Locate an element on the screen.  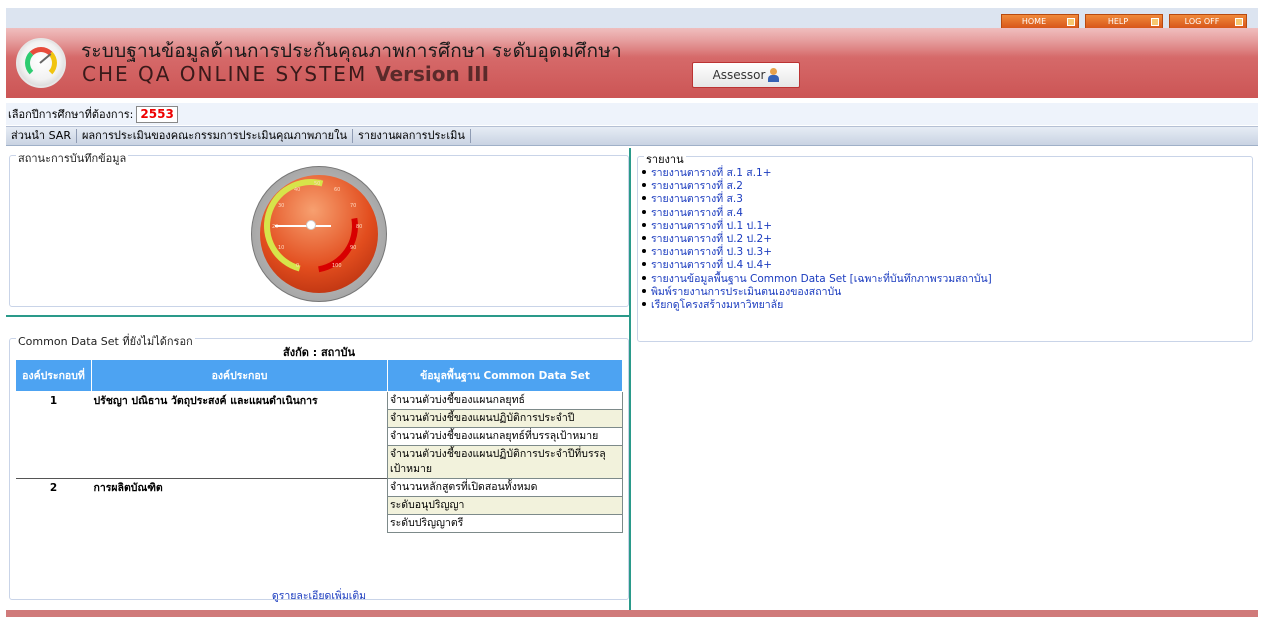
menu-item-sar: ส่วนนำ SAR is located at coordinates (41, 136).